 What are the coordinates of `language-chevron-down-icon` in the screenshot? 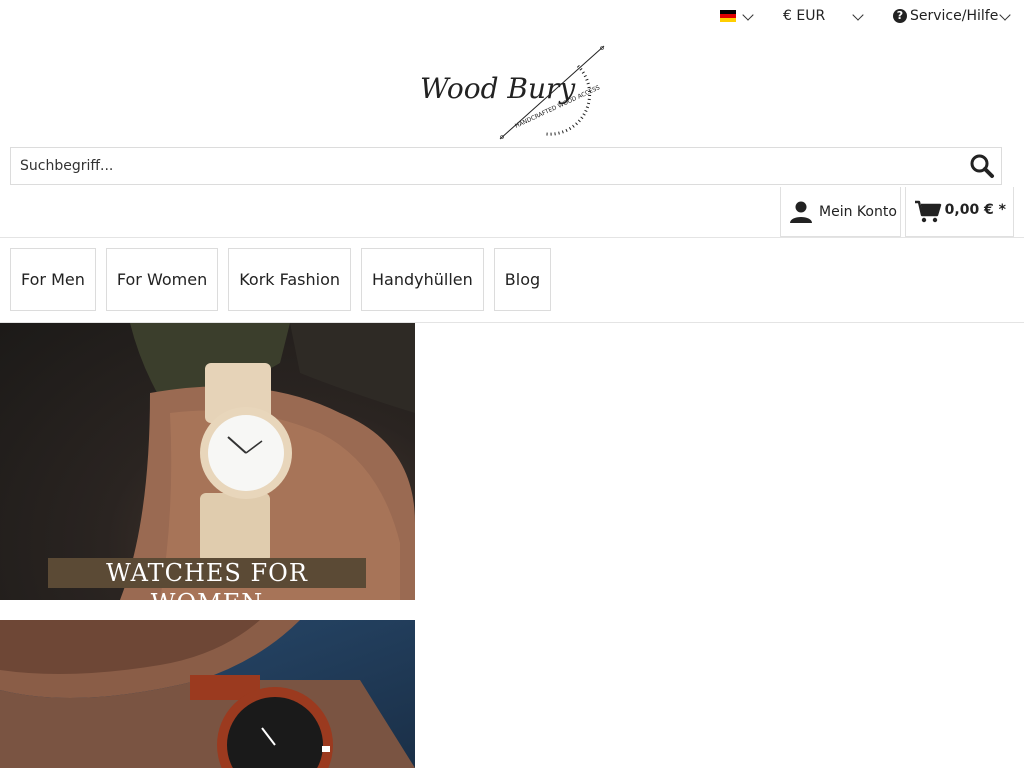 It's located at (748, 15).